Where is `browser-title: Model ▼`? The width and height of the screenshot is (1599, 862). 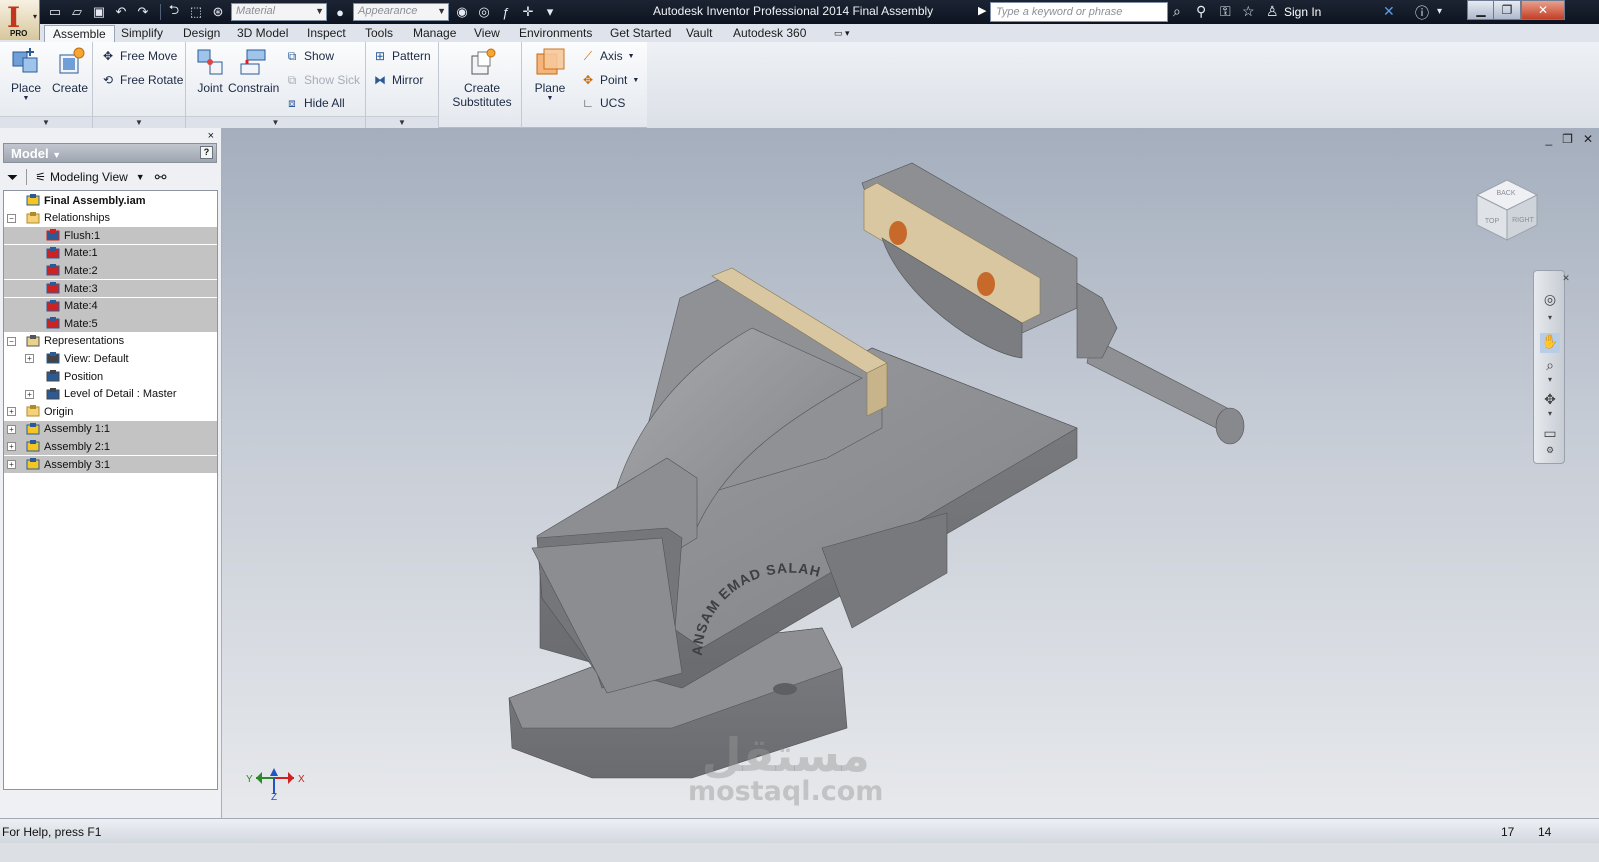 browser-title: Model ▼ is located at coordinates (36, 153).